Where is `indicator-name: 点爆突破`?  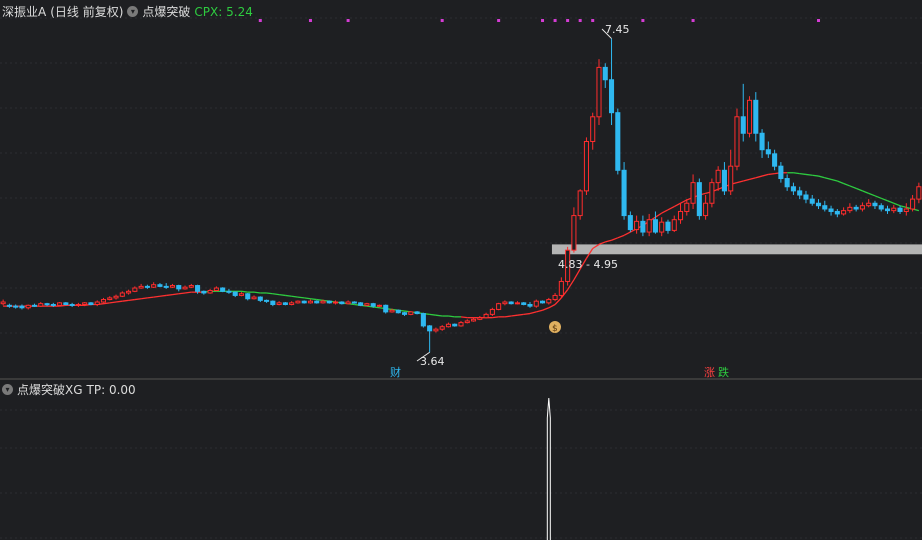 indicator-name: 点爆突破 is located at coordinates (166, 11).